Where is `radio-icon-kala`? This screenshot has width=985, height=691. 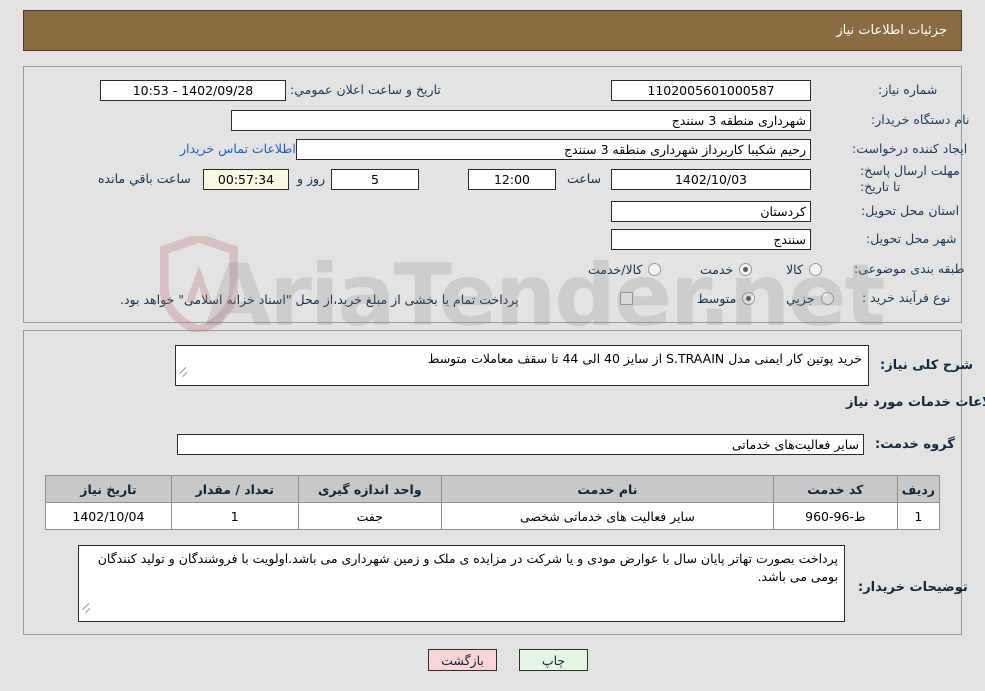 radio-icon-kala is located at coordinates (815, 269).